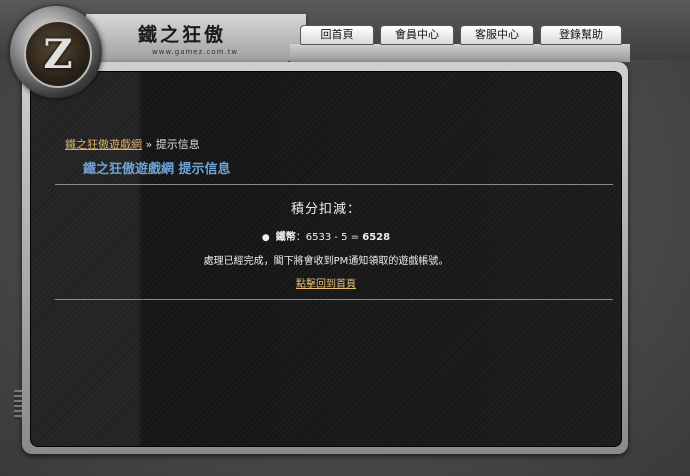 Image resolution: width=690 pixels, height=476 pixels. I want to click on points-deduction-line: ● 鐵幣：6533 - 5 = 6528, so click(326, 235).